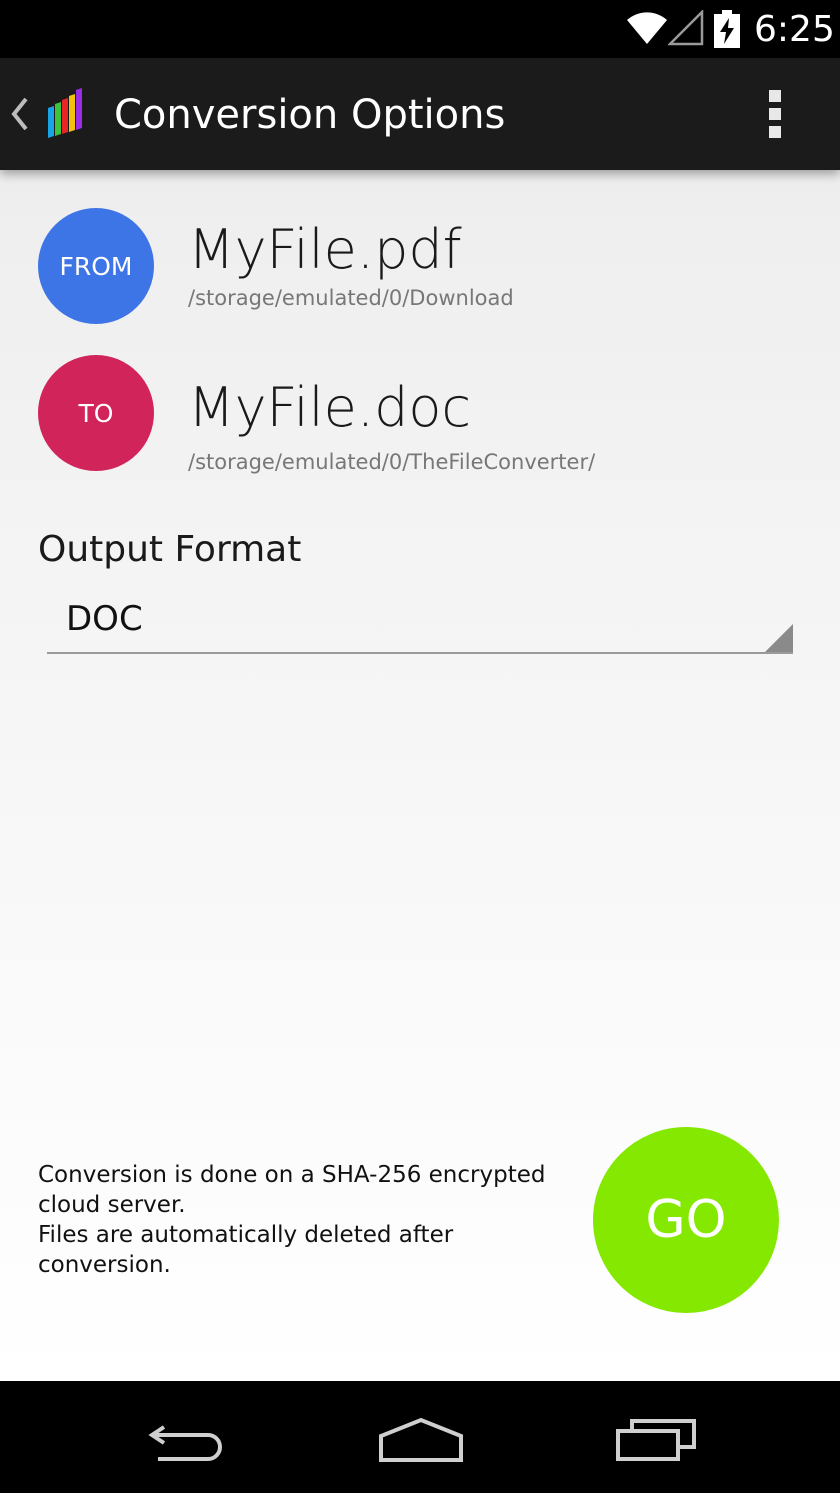  I want to click on nav-recents-icon, so click(656, 1441).